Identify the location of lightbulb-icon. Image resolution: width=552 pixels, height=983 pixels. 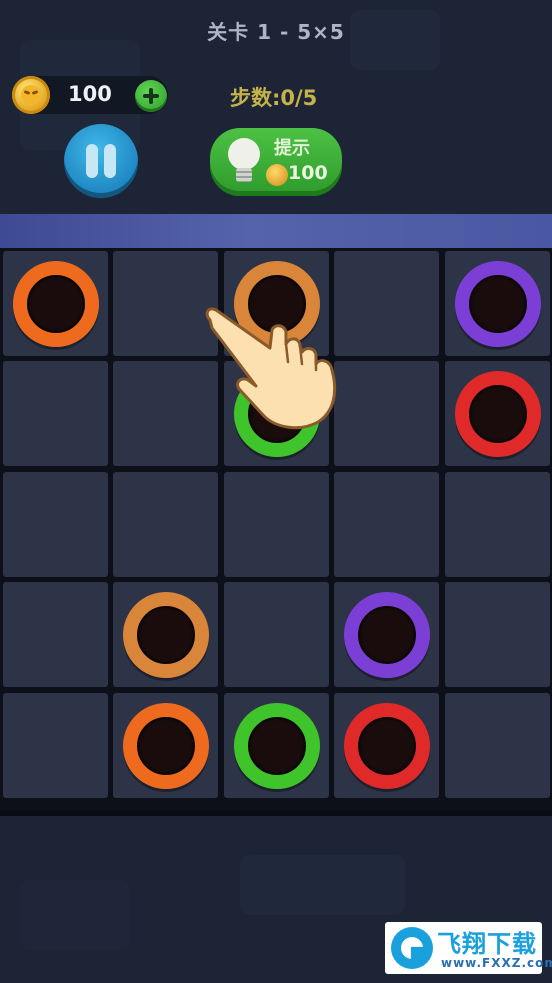
(244, 154).